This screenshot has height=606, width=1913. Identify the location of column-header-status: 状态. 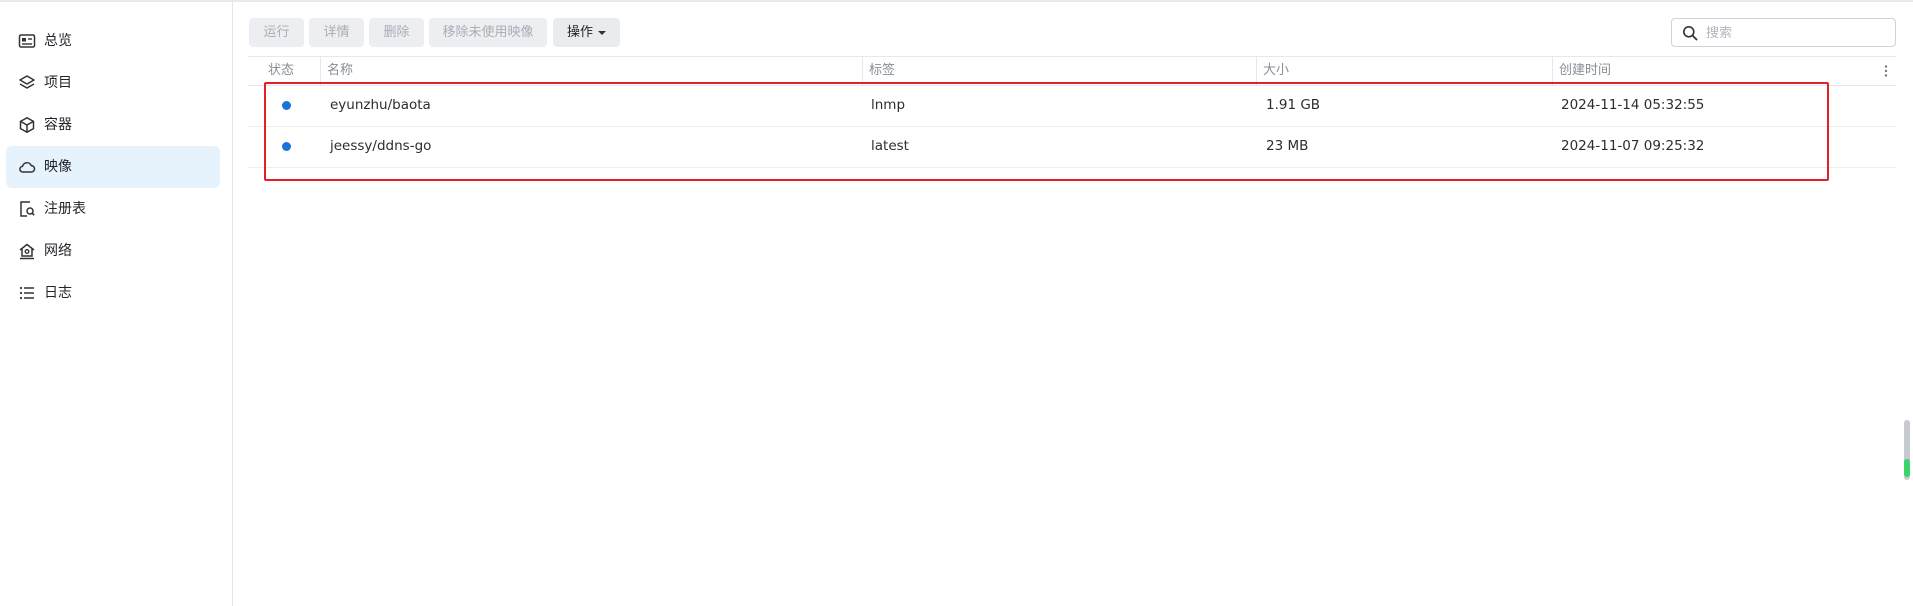
(291, 71).